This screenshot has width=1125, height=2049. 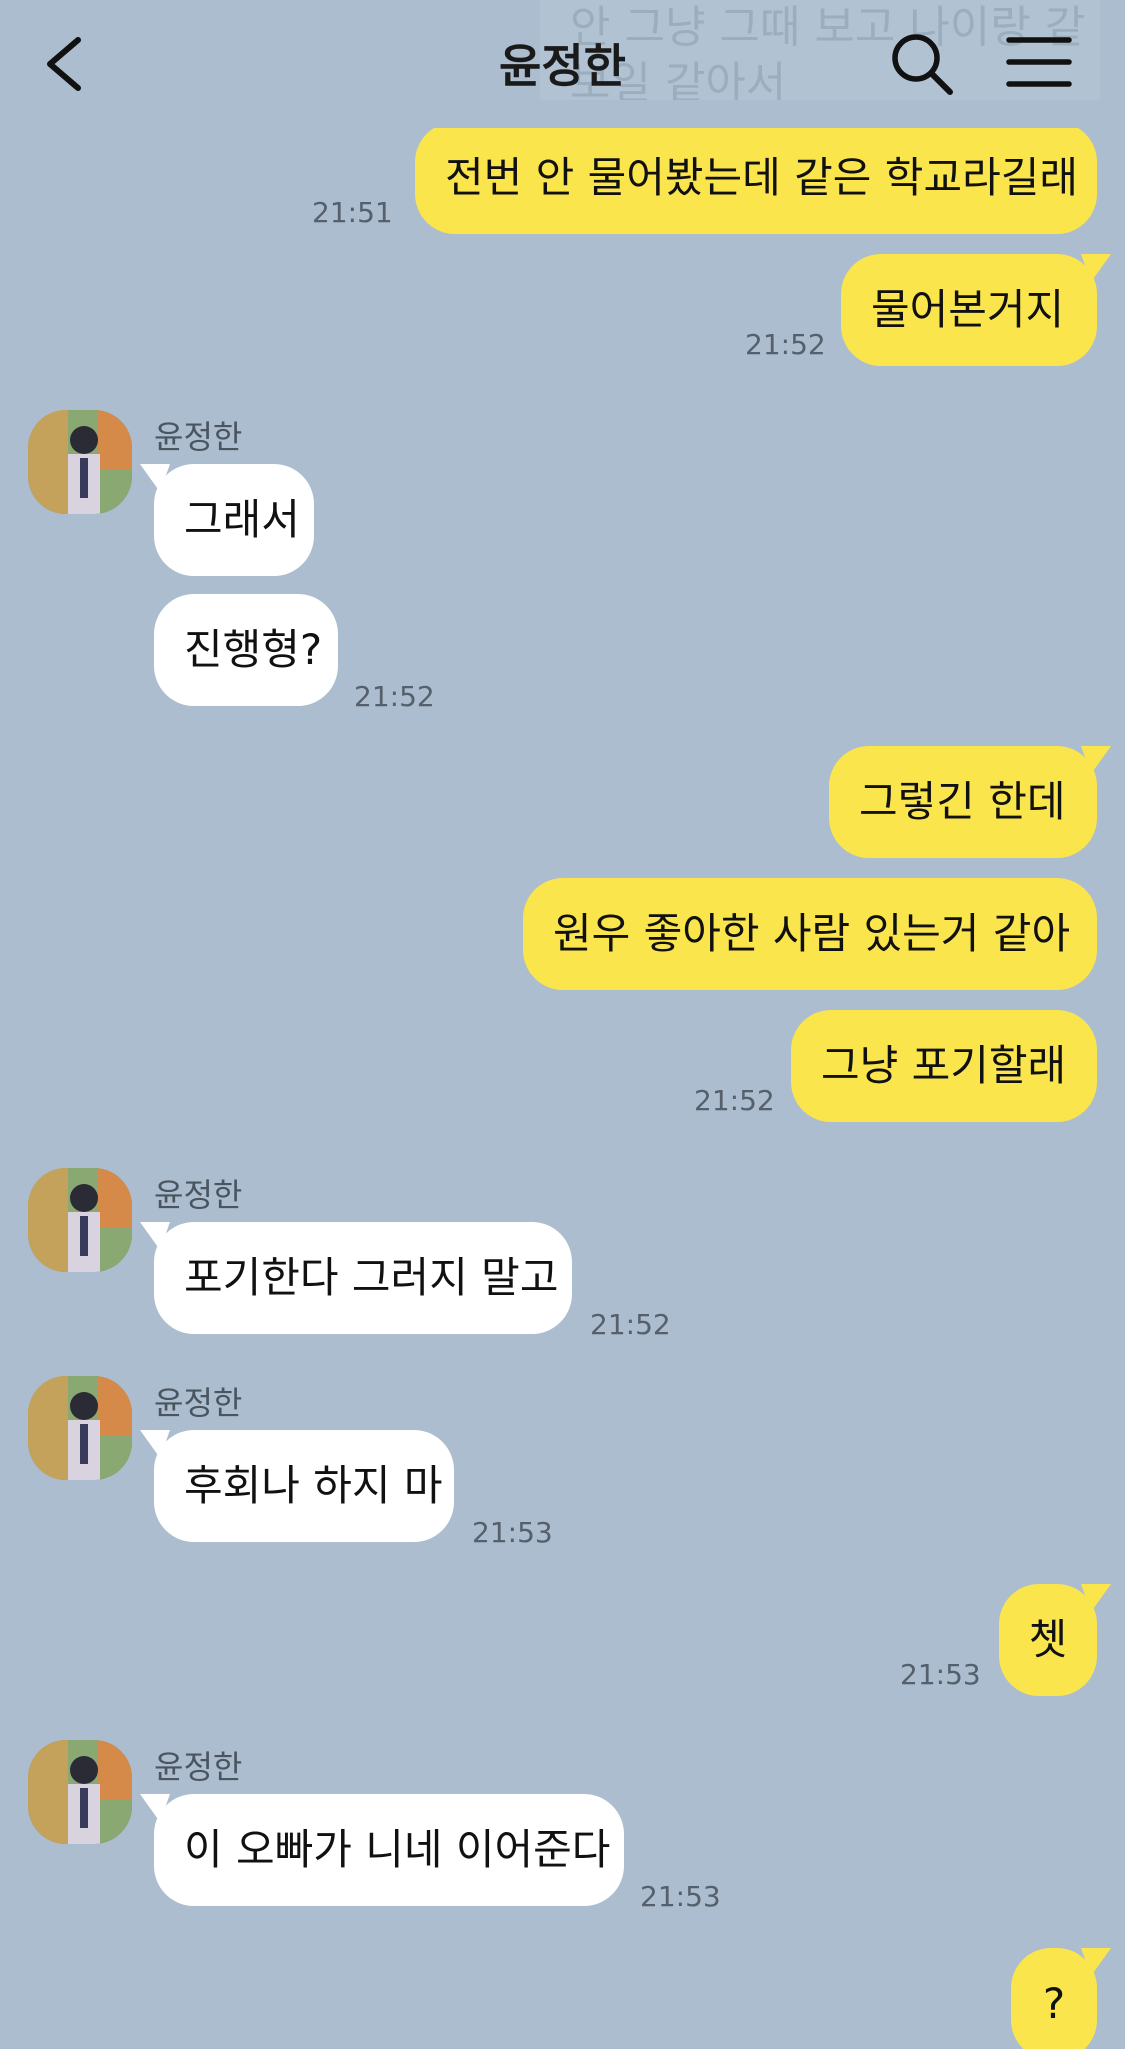 I want to click on chat-header: 안 그냥 그때 보고 나이랑 같 보일 같아서 윤정한, so click(x=562, y=64).